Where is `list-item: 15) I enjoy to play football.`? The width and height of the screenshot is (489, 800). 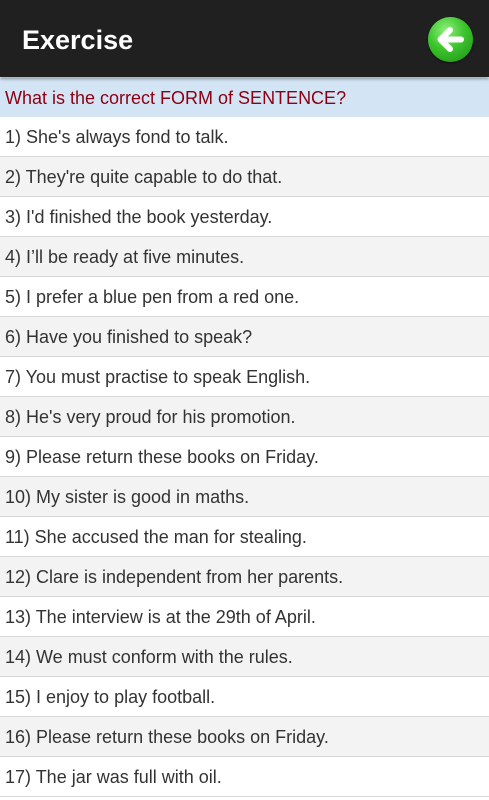 list-item: 15) I enjoy to play football. is located at coordinates (244, 697).